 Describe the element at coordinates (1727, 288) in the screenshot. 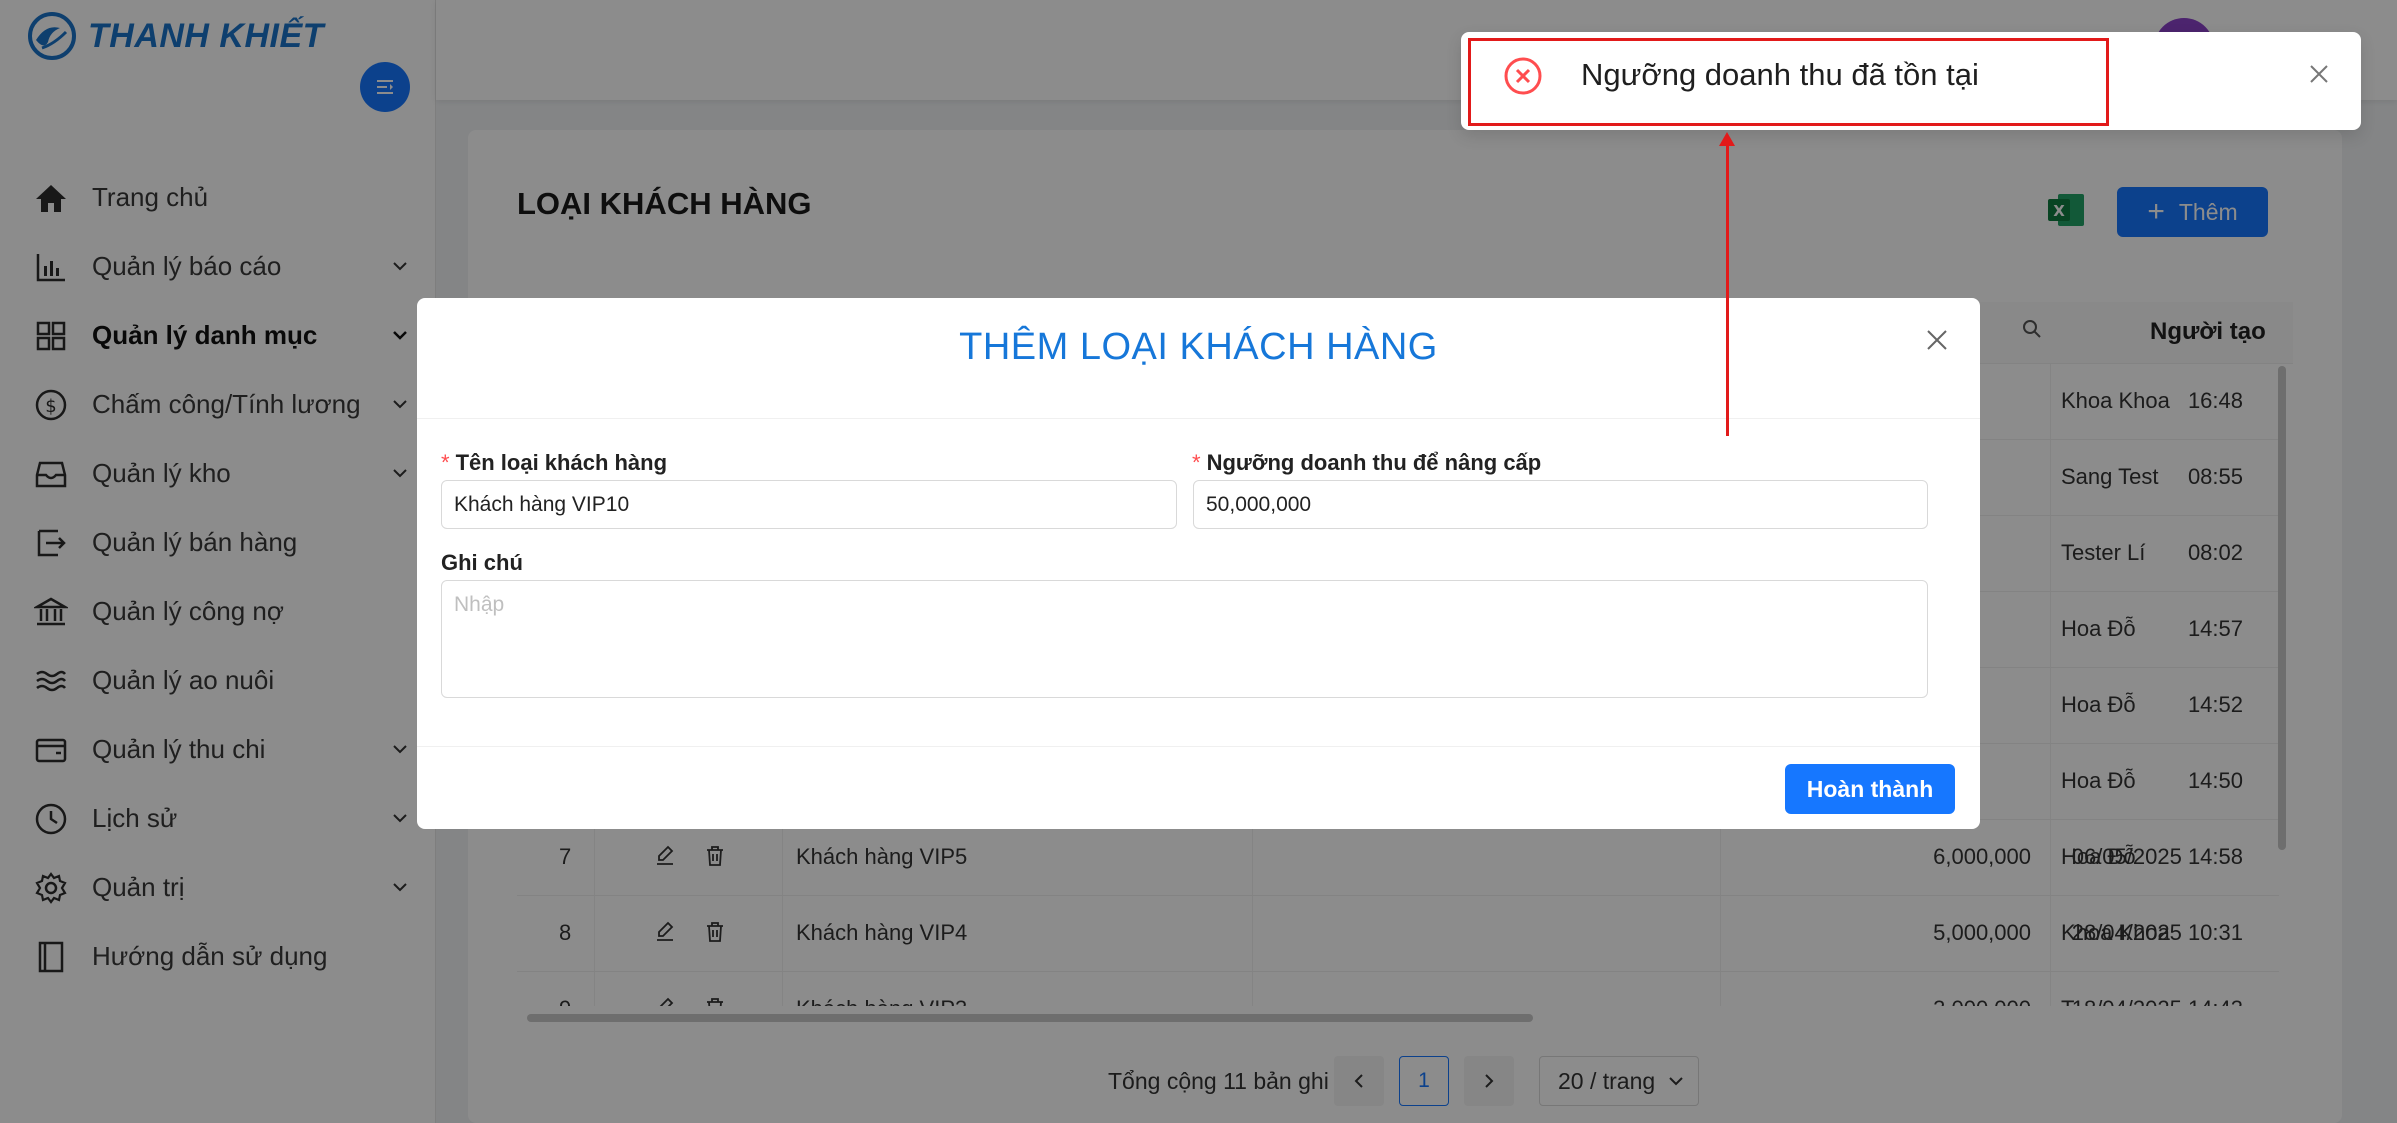

I see `annotation-arrow` at that location.